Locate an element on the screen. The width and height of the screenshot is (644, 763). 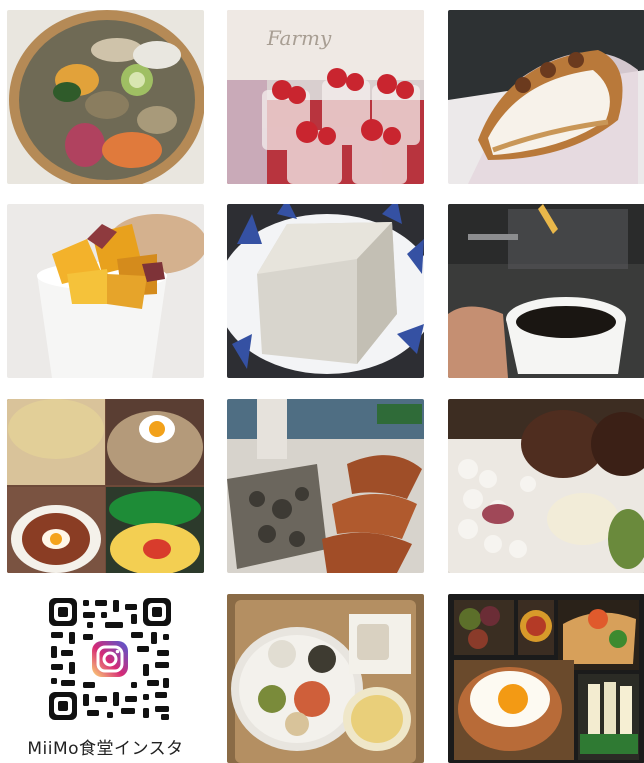
tray-lunch-photo is located at coordinates (325, 678).